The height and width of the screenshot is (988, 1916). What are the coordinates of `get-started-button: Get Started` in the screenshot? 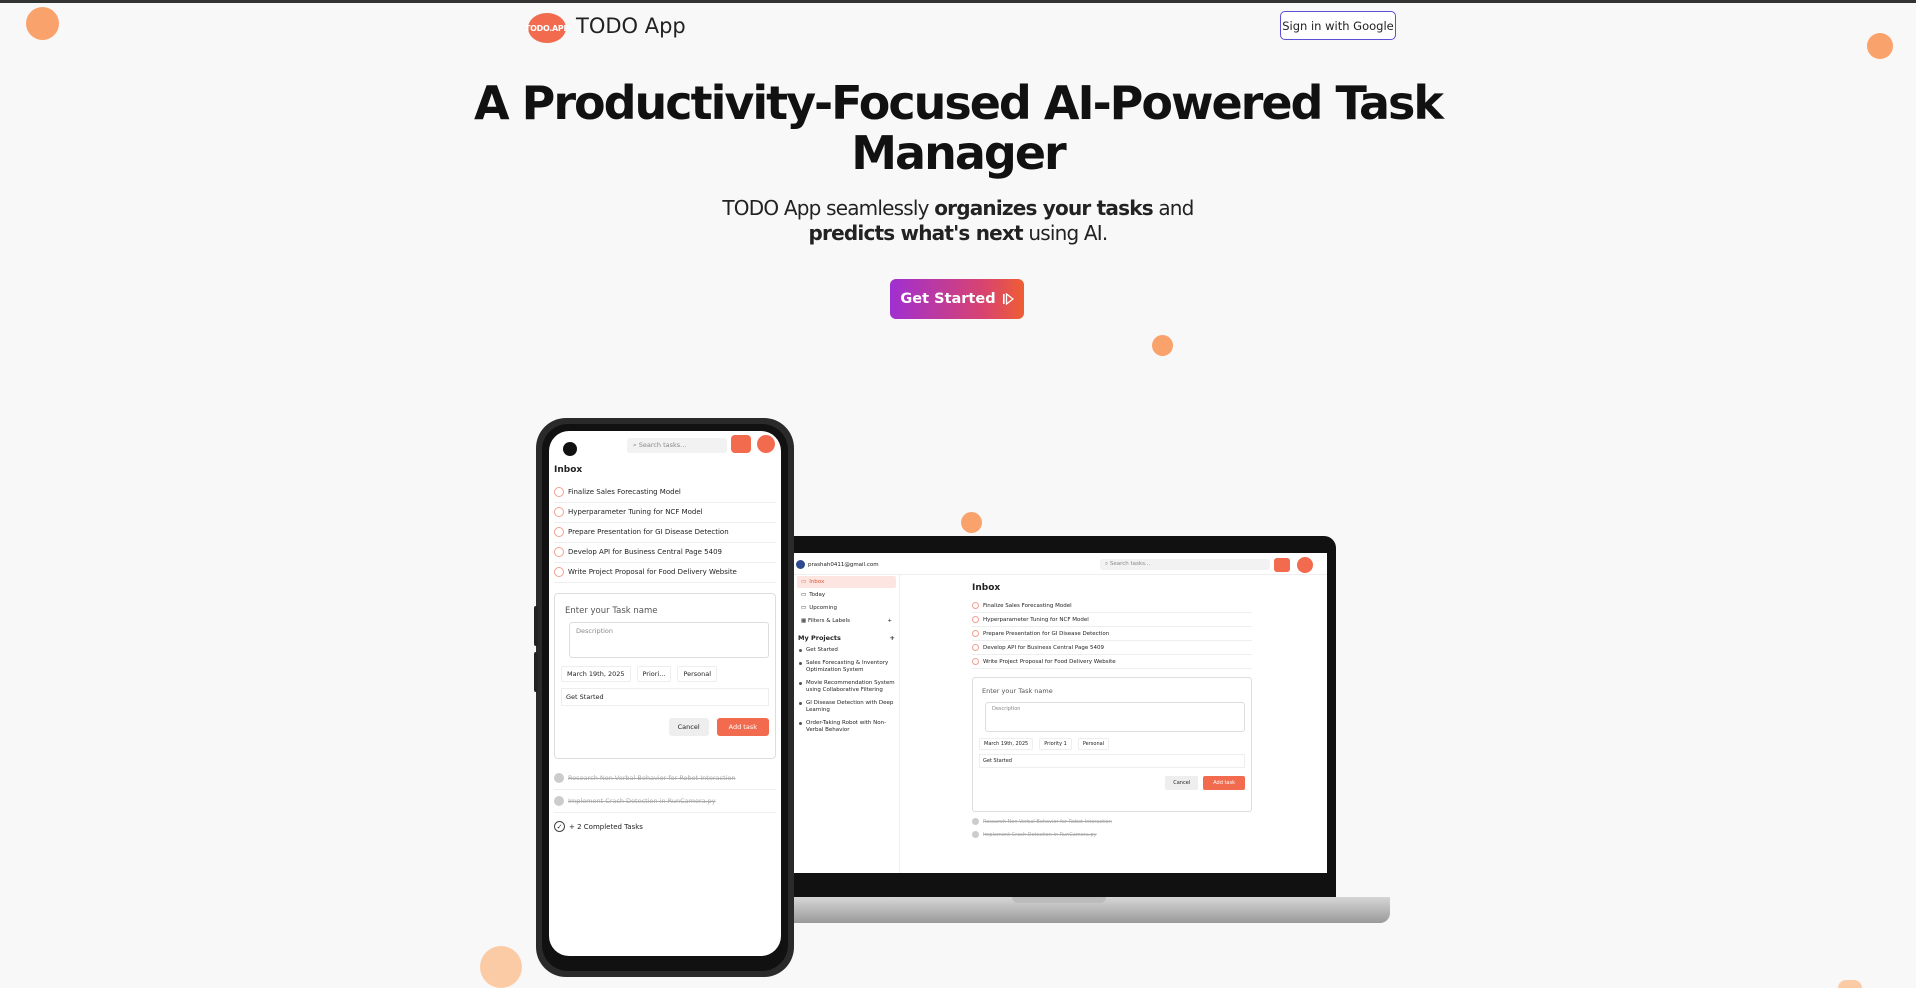 It's located at (957, 299).